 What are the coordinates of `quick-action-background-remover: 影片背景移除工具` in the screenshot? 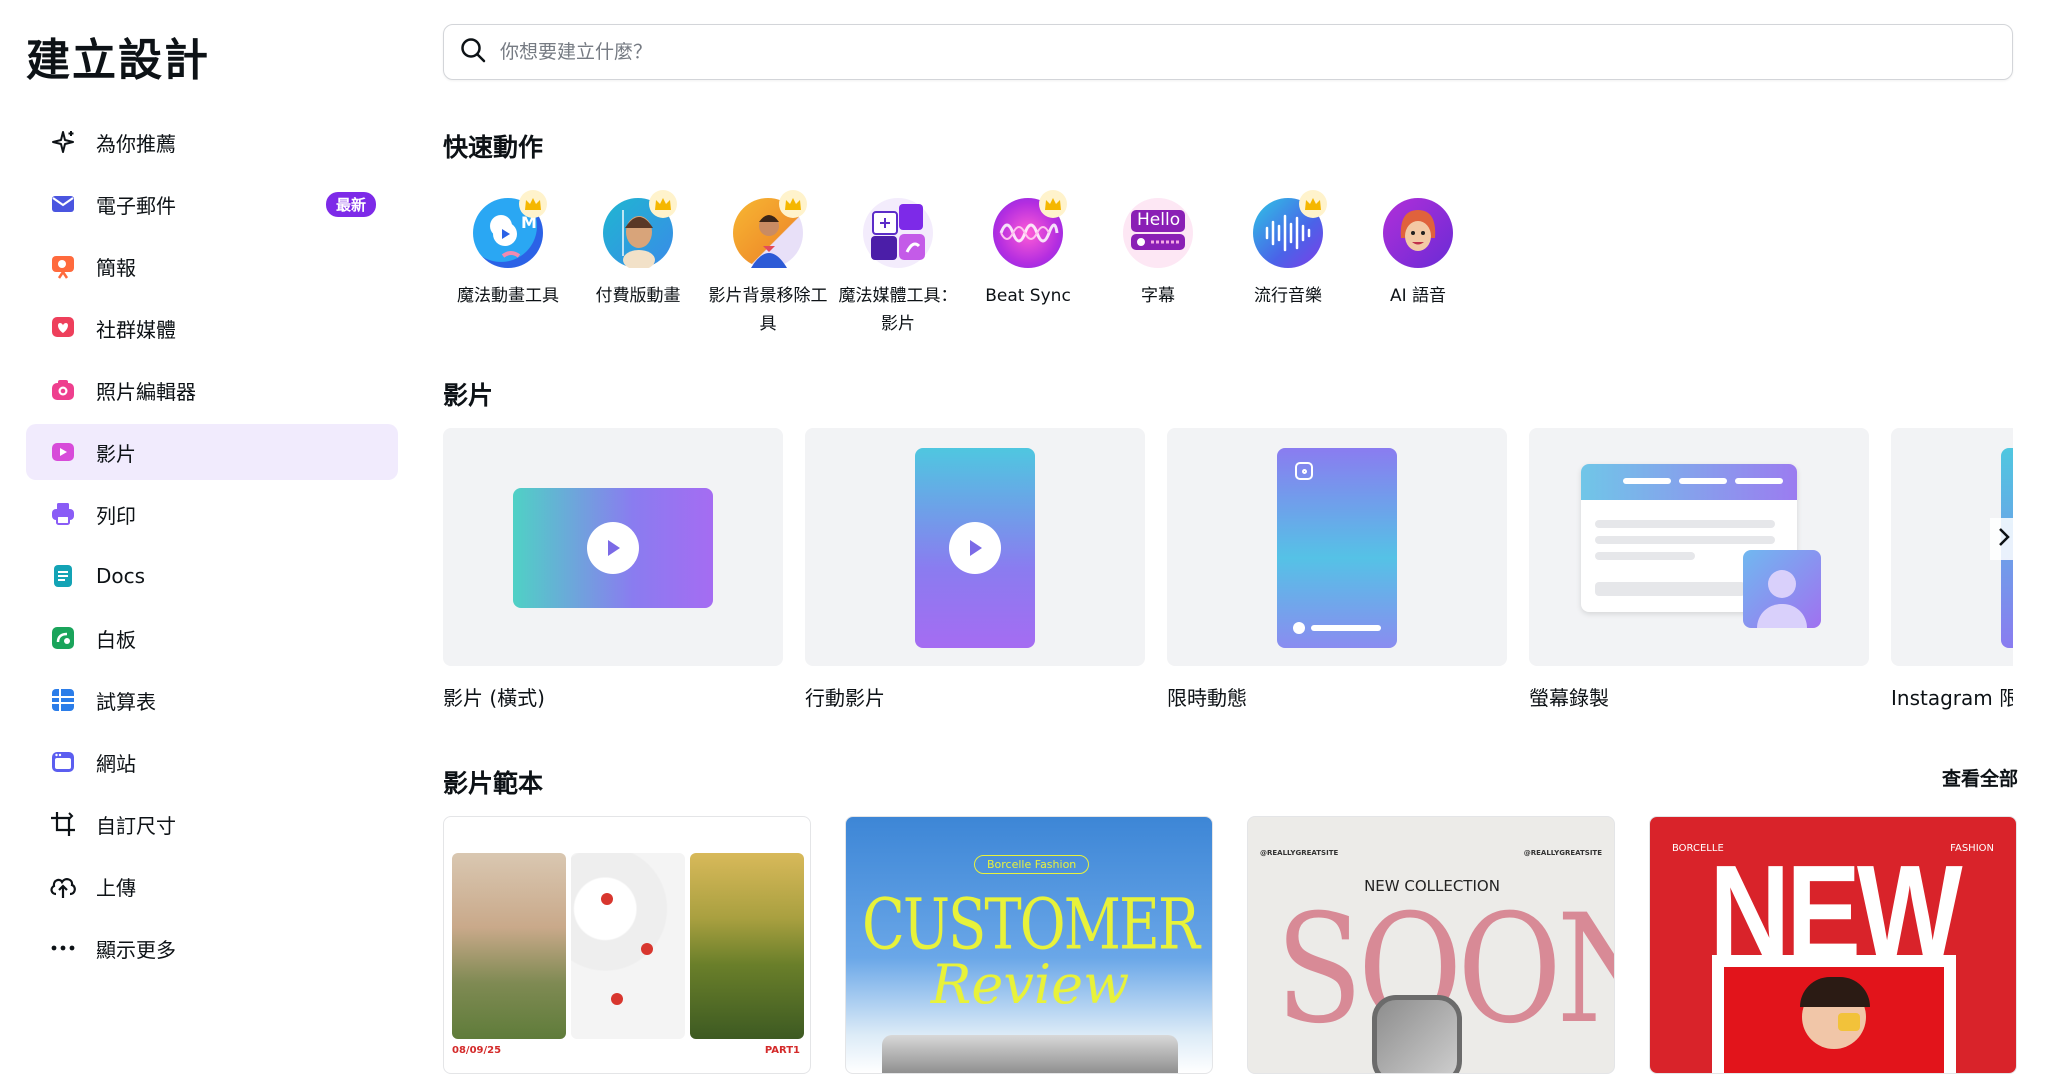 It's located at (768, 264).